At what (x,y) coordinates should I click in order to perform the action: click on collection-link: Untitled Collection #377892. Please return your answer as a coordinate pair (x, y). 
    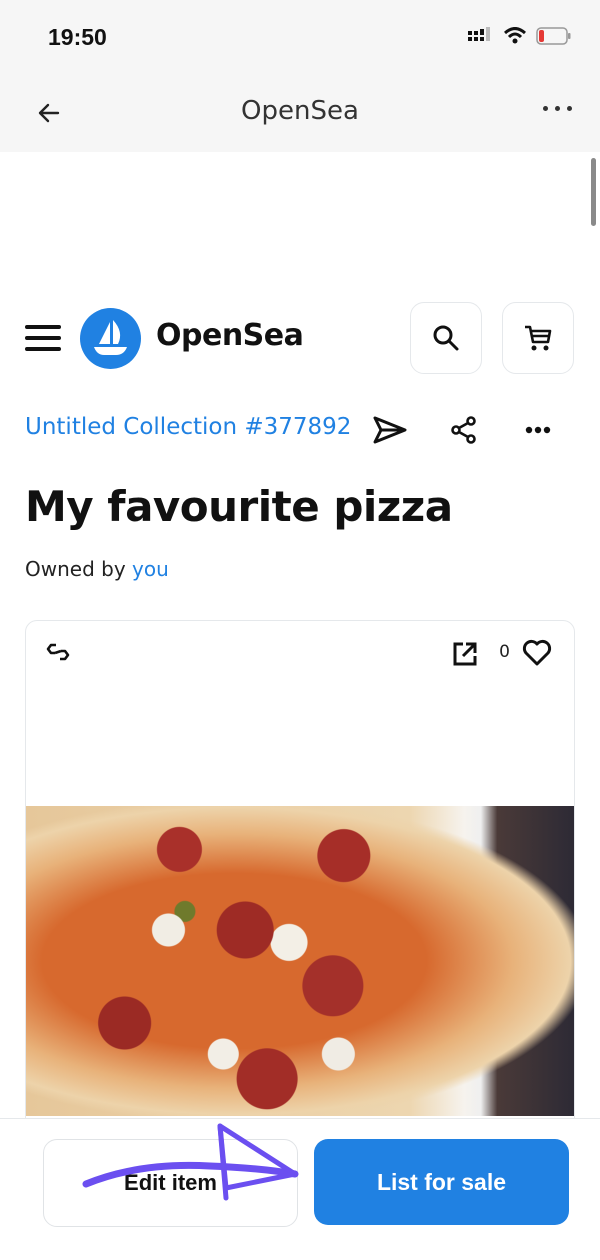
    Looking at the image, I should click on (190, 427).